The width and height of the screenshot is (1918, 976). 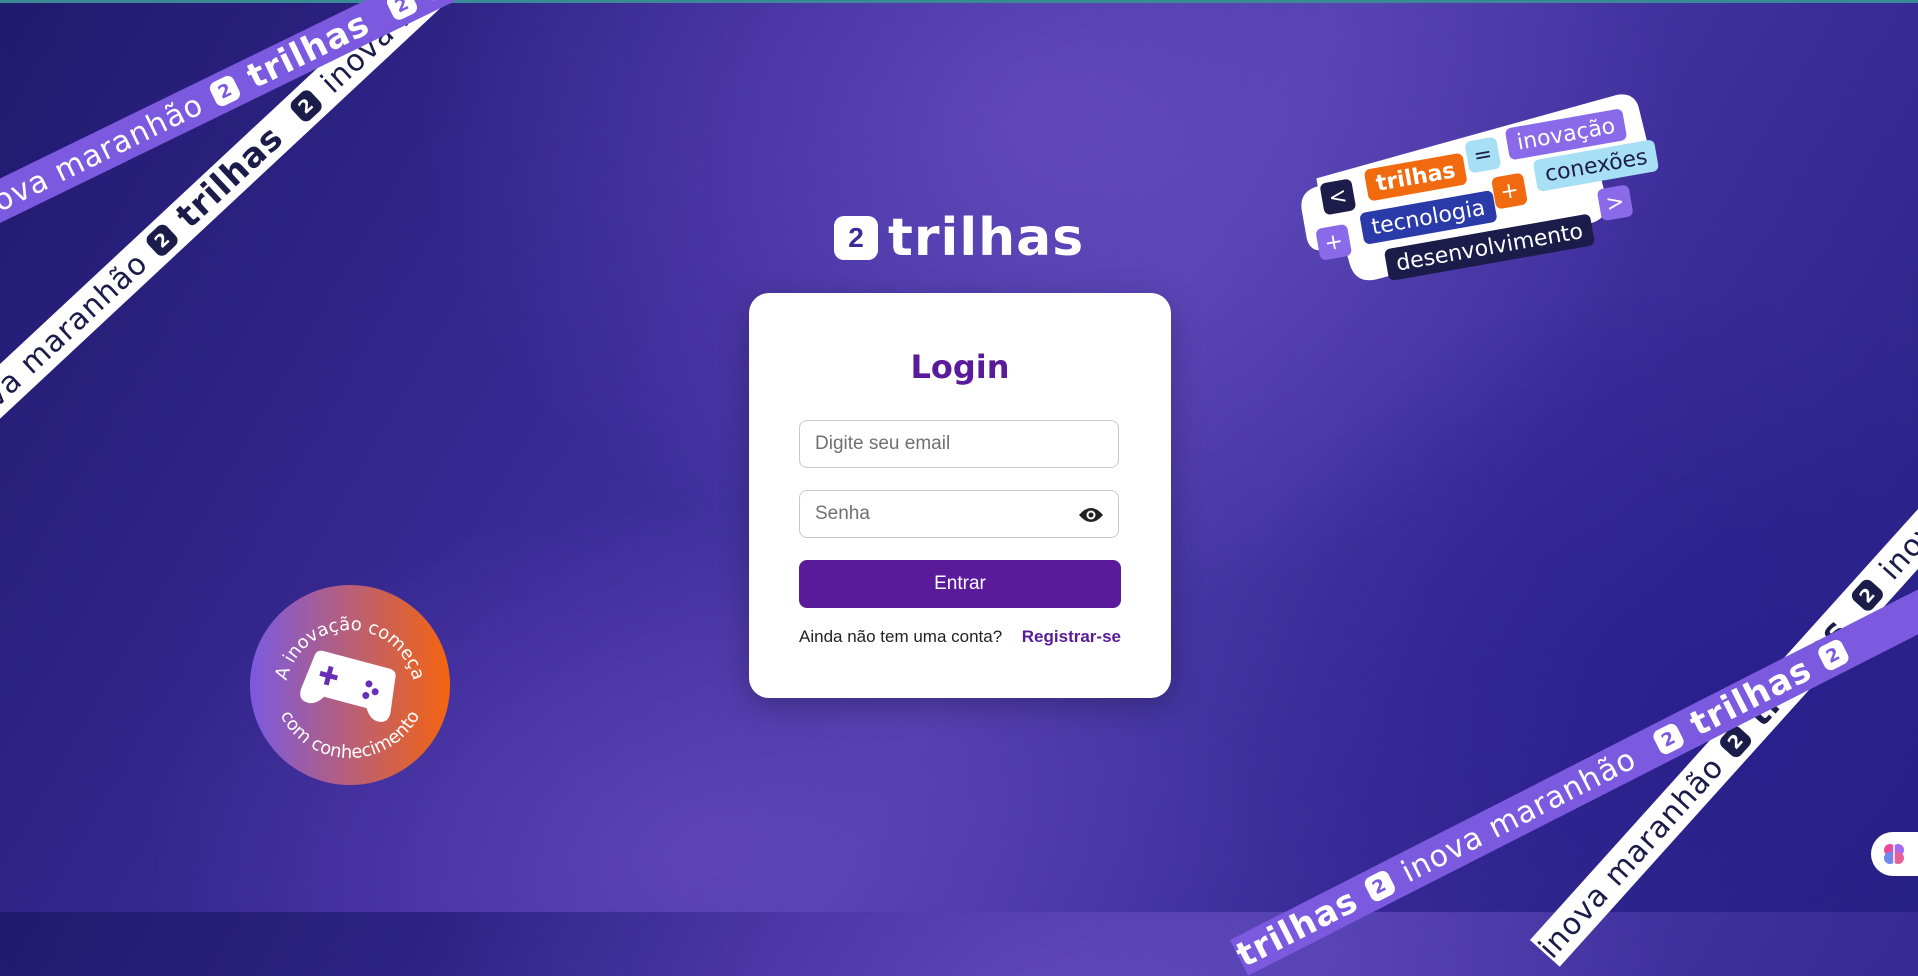 I want to click on sticker-plus-mid: +, so click(x=1509, y=191).